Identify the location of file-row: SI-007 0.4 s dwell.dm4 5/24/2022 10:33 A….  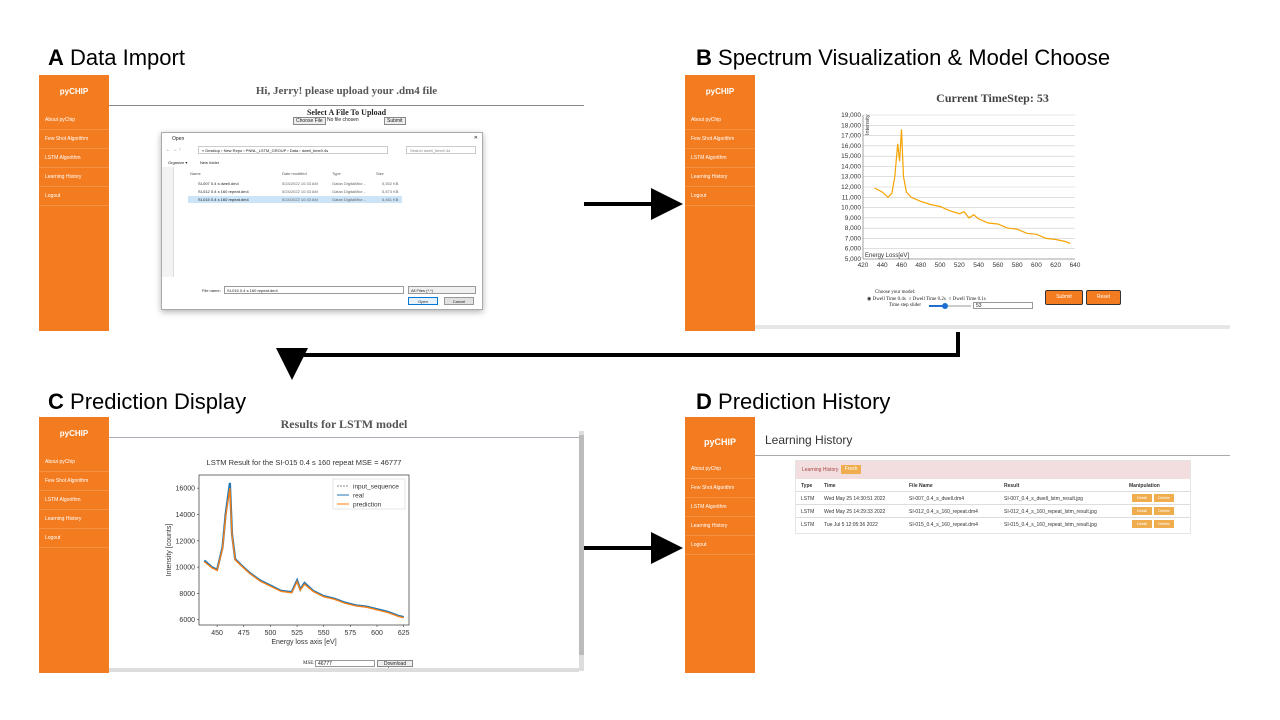
(295, 183).